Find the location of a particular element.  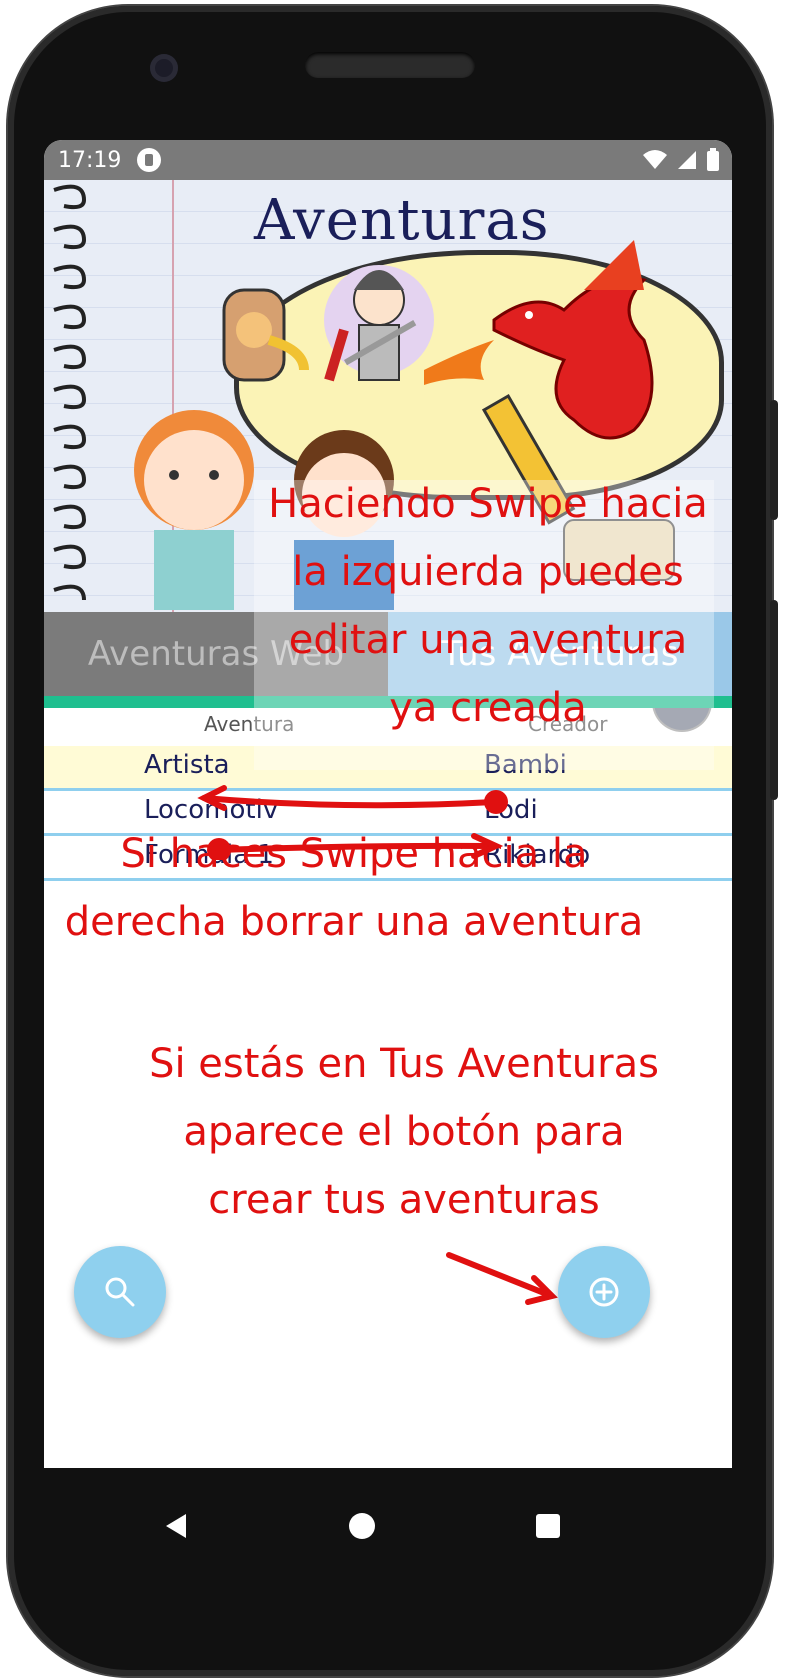

status-bar: 17:19 is located at coordinates (388, 160).